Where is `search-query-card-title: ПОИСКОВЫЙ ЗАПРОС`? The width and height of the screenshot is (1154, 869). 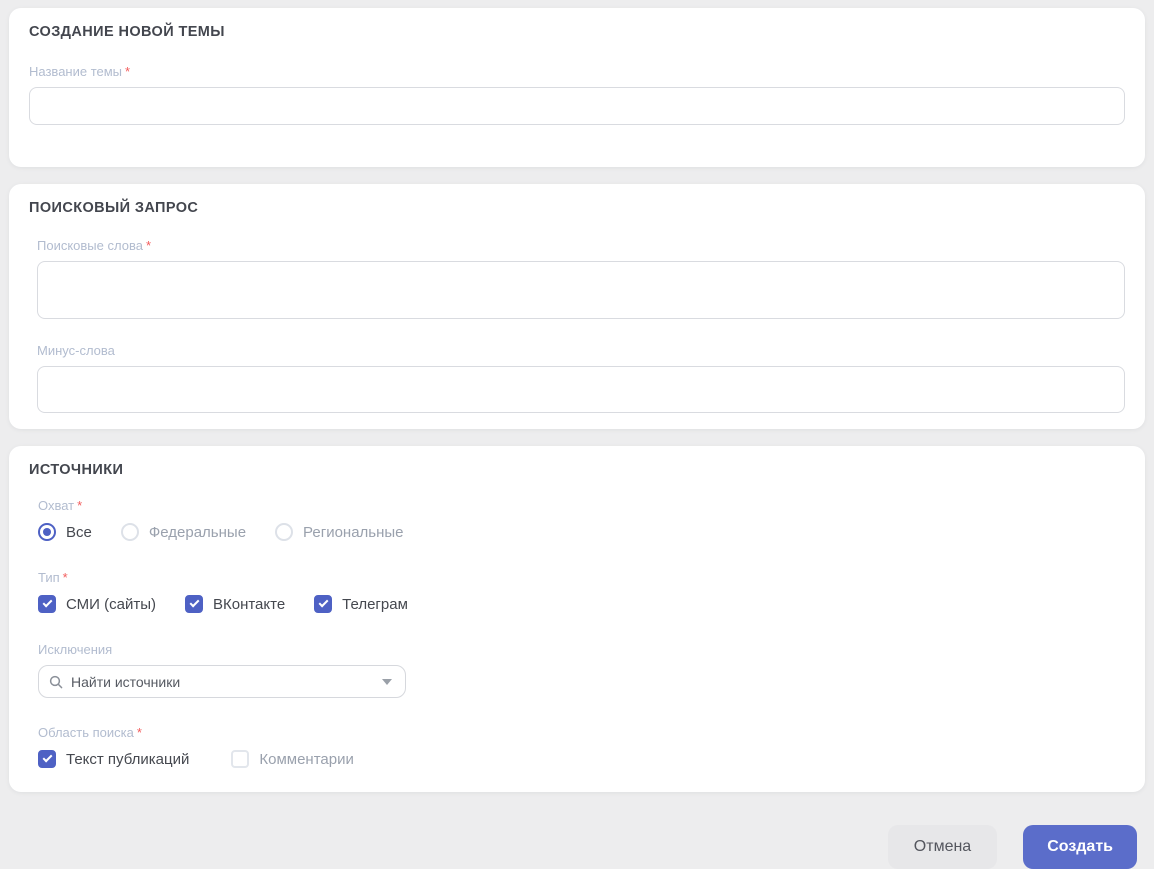 search-query-card-title: ПОИСКОВЫЙ ЗАПРОС is located at coordinates (114, 208).